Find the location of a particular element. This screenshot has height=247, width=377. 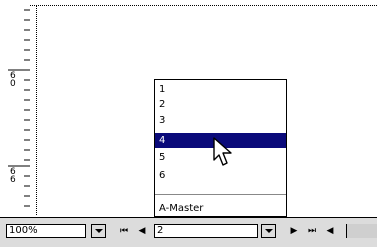

zoom-field: 100% is located at coordinates (46, 231).